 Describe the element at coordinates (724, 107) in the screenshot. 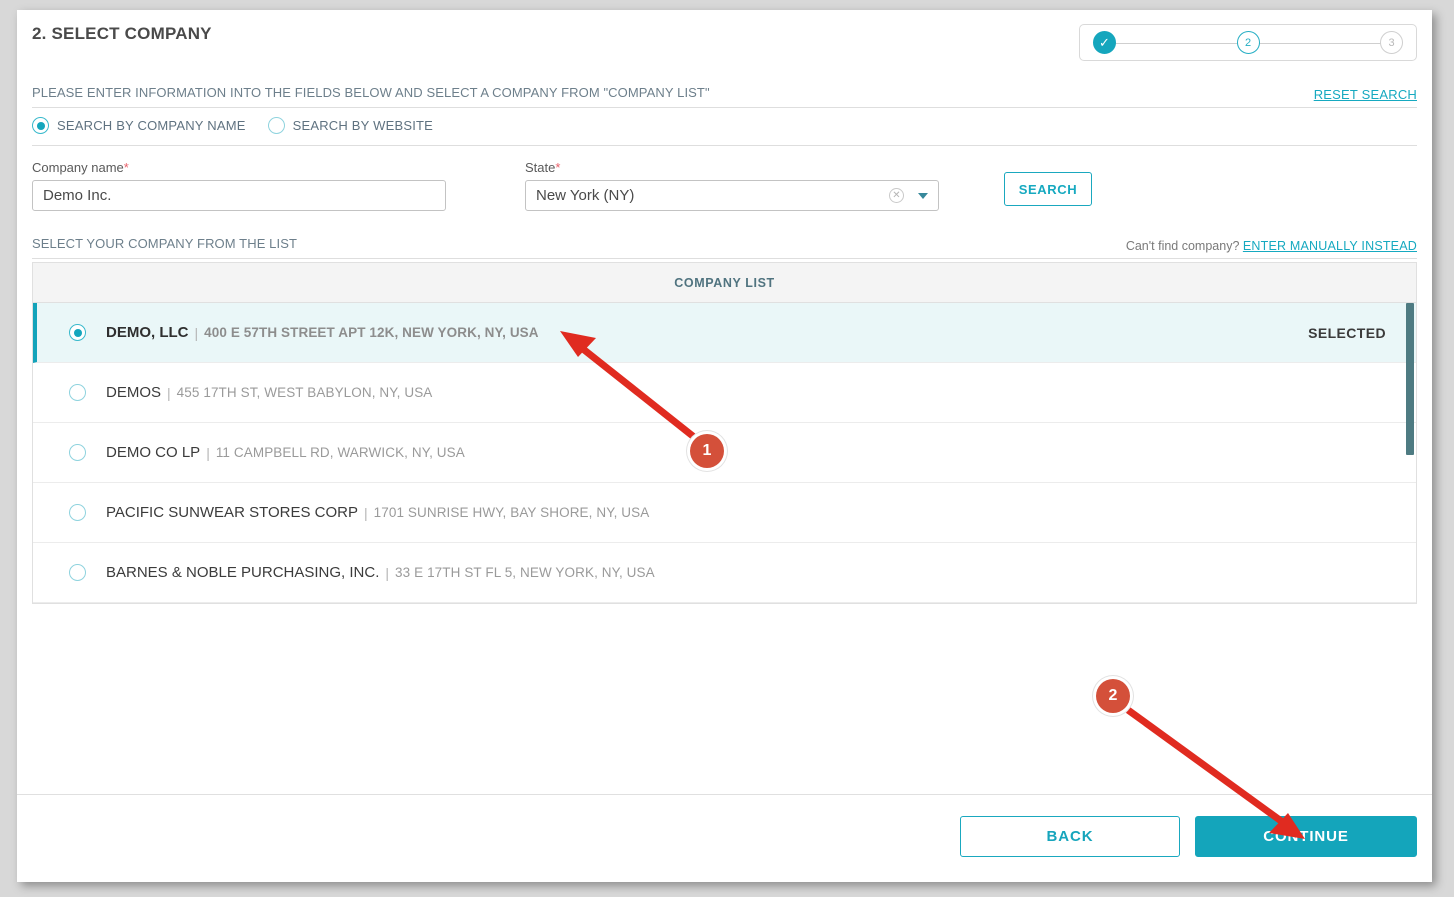

I see `divider-top` at that location.